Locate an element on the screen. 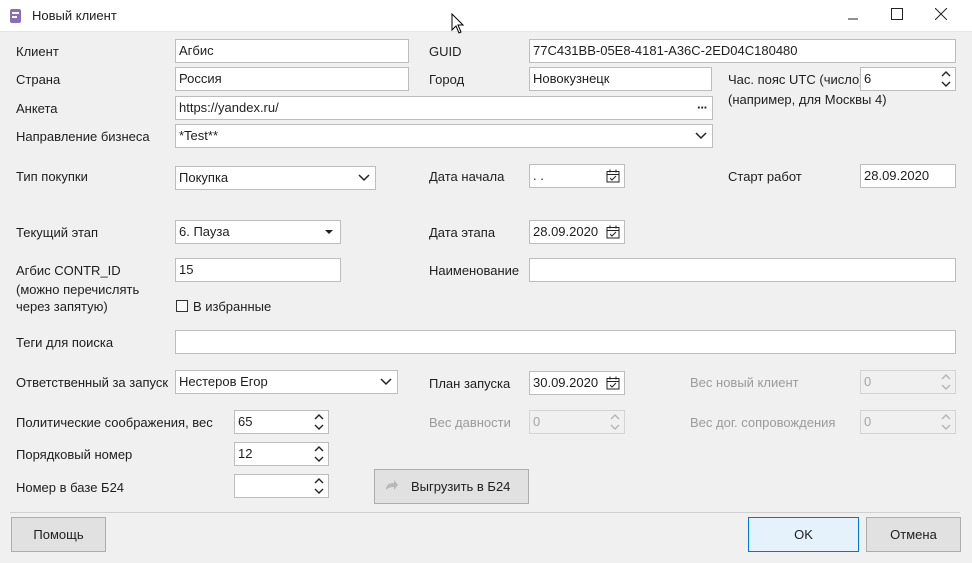 Image resolution: width=972 pixels, height=563 pixels. guid-value: 77C431BB-05E8-4181-A36C-2ED04C180480 is located at coordinates (665, 50).